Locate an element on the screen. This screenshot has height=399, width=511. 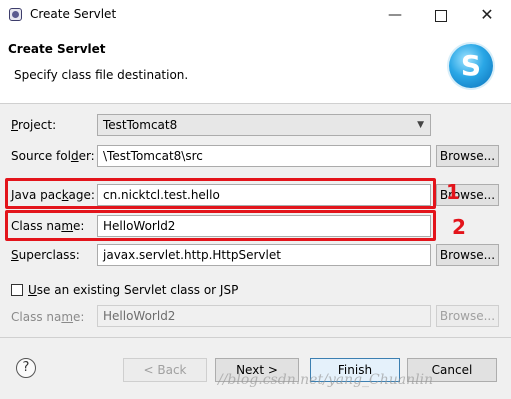
logo-letter: S is located at coordinates (471, 65).